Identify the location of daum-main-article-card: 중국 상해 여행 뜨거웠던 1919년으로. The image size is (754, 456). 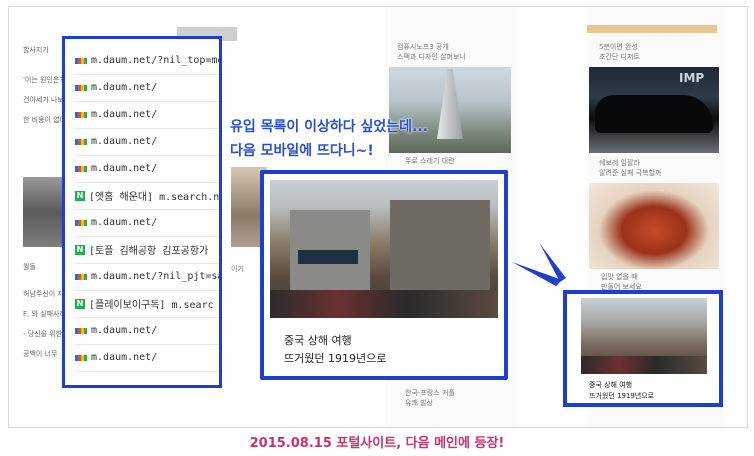
(643, 348).